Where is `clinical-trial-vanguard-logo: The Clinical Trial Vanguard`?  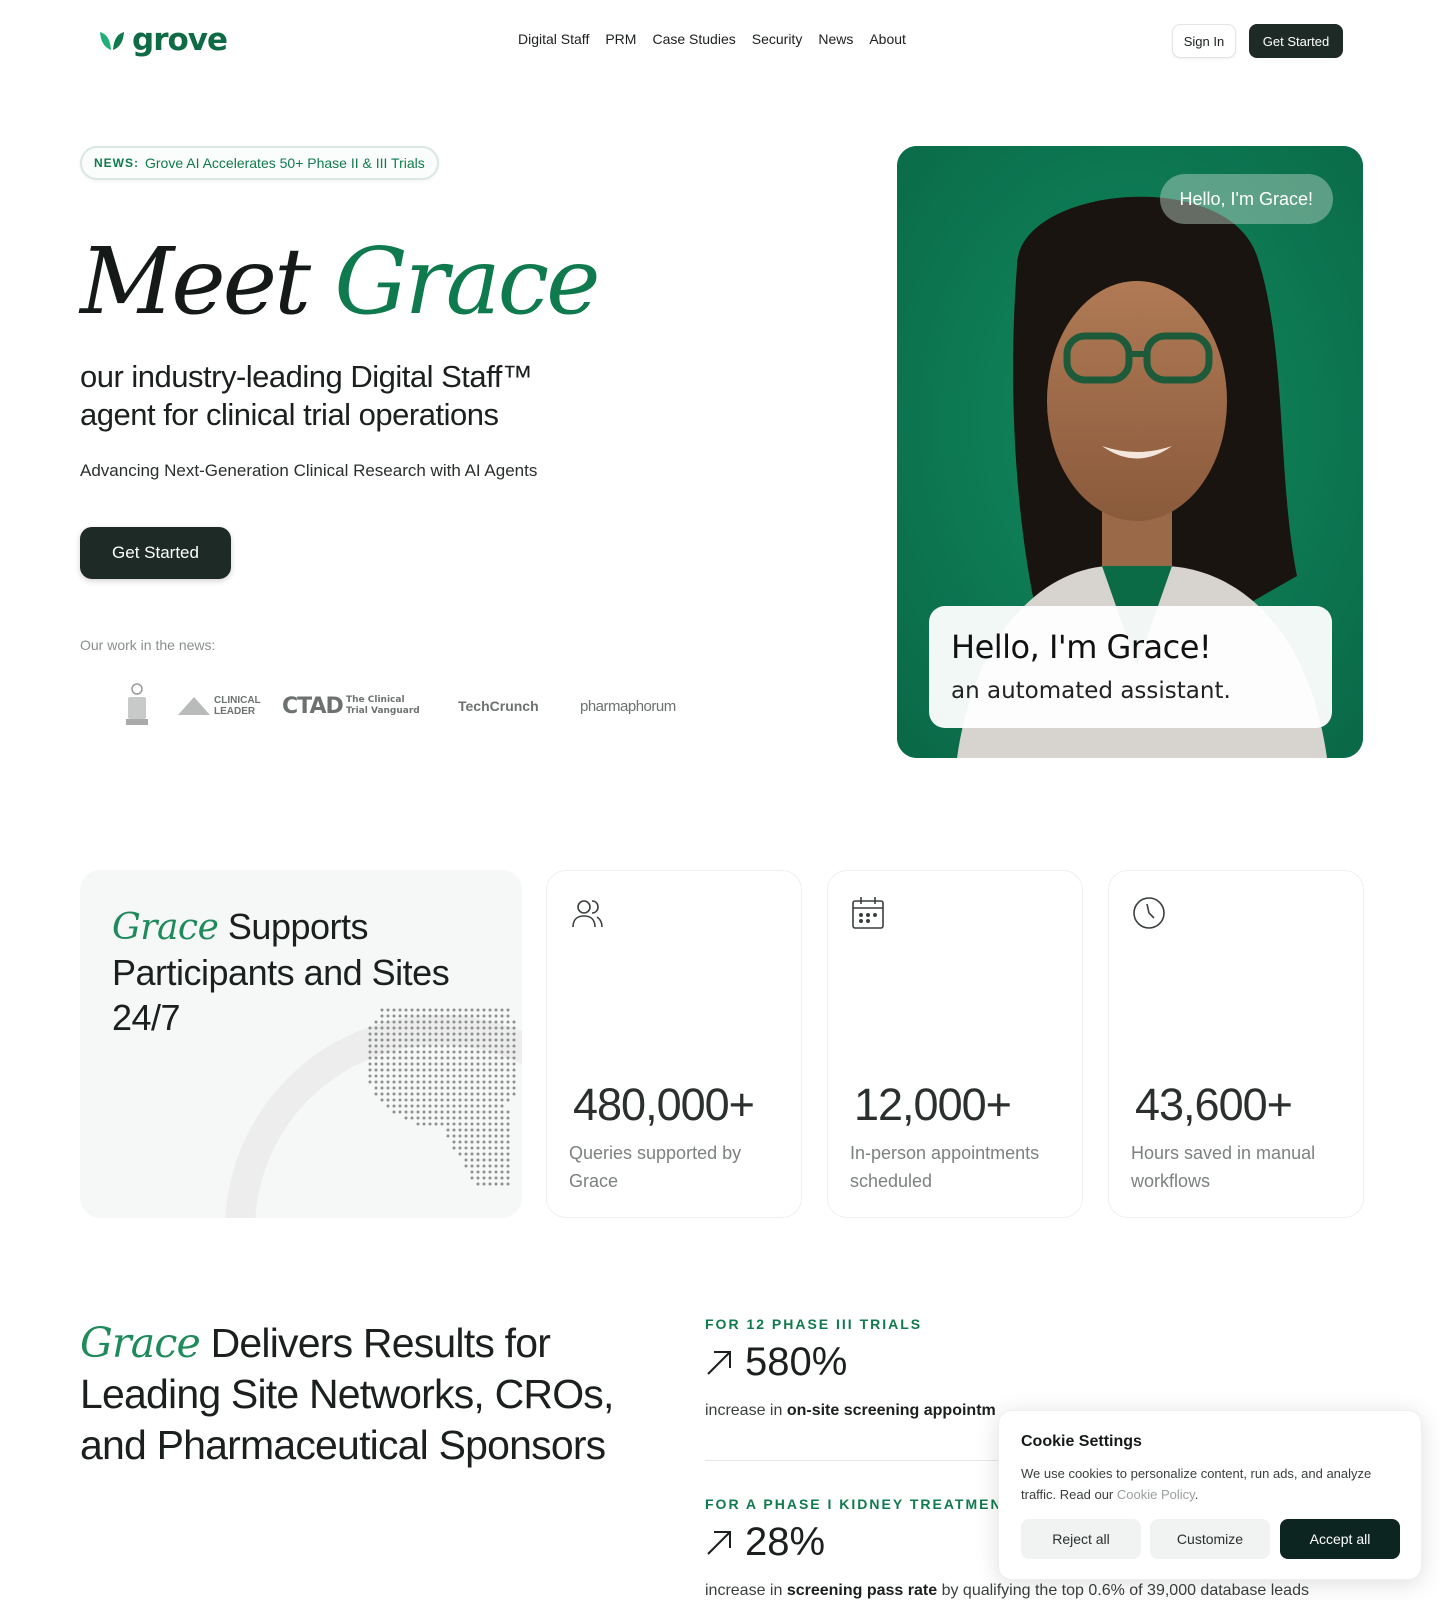 clinical-trial-vanguard-logo: The Clinical Trial Vanguard is located at coordinates (383, 706).